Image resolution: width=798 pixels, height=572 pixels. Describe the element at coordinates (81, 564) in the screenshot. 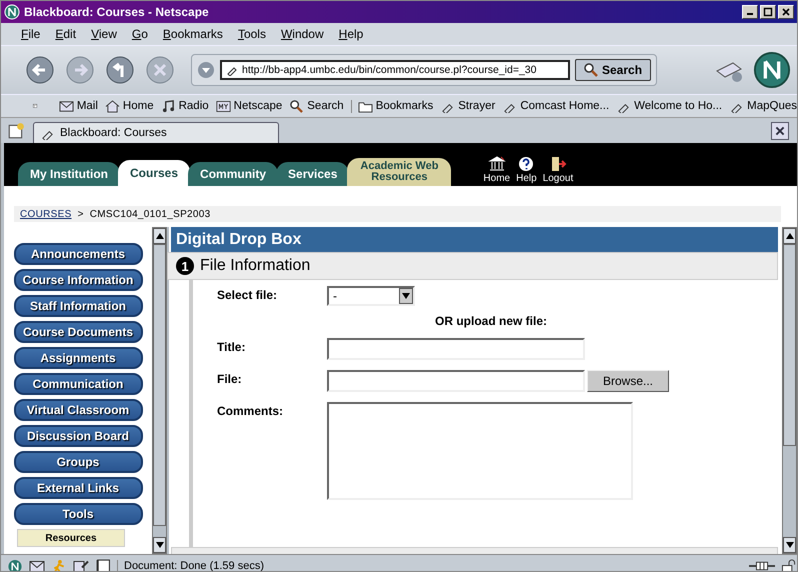

I see `composer-icon` at that location.